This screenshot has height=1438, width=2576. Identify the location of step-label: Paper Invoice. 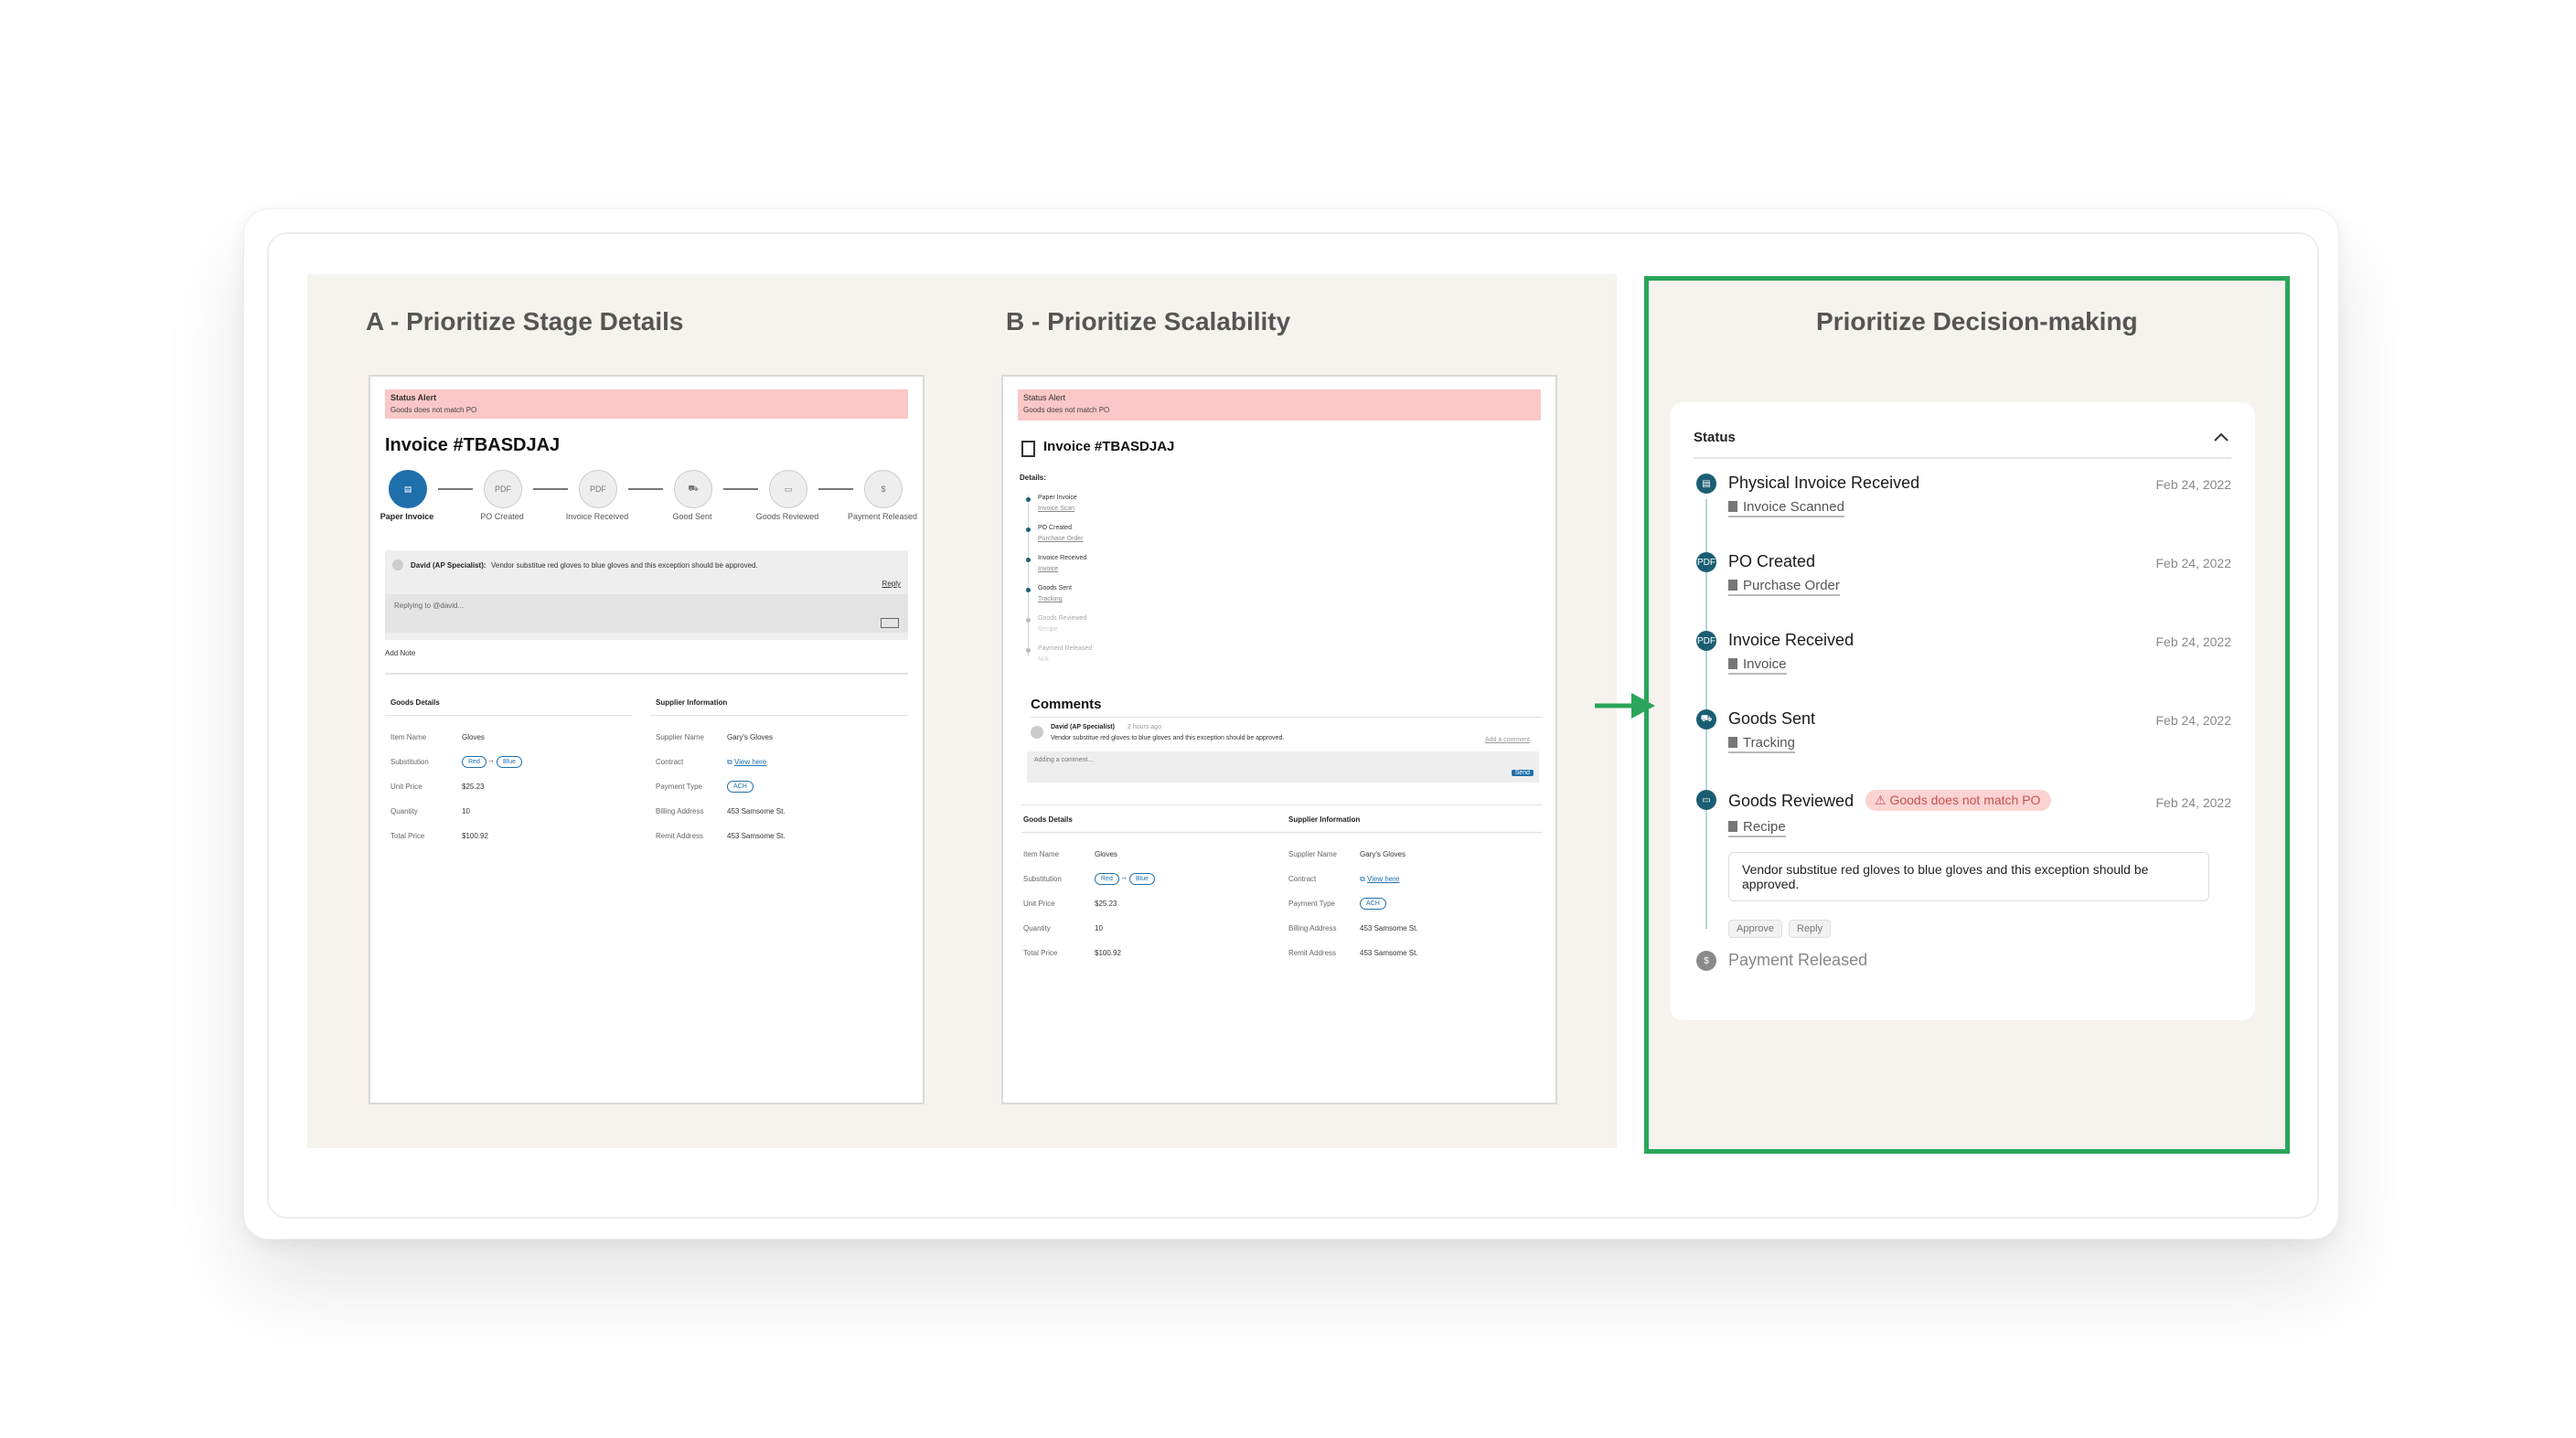
(406, 516).